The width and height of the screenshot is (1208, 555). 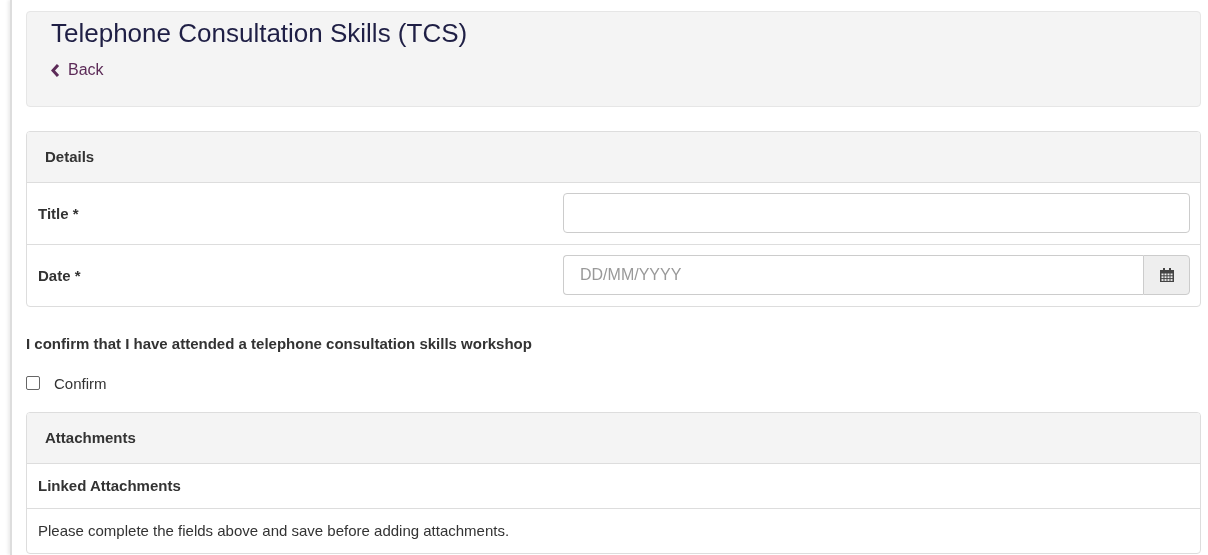 What do you see at coordinates (55, 70) in the screenshot?
I see `chevron-left-icon` at bounding box center [55, 70].